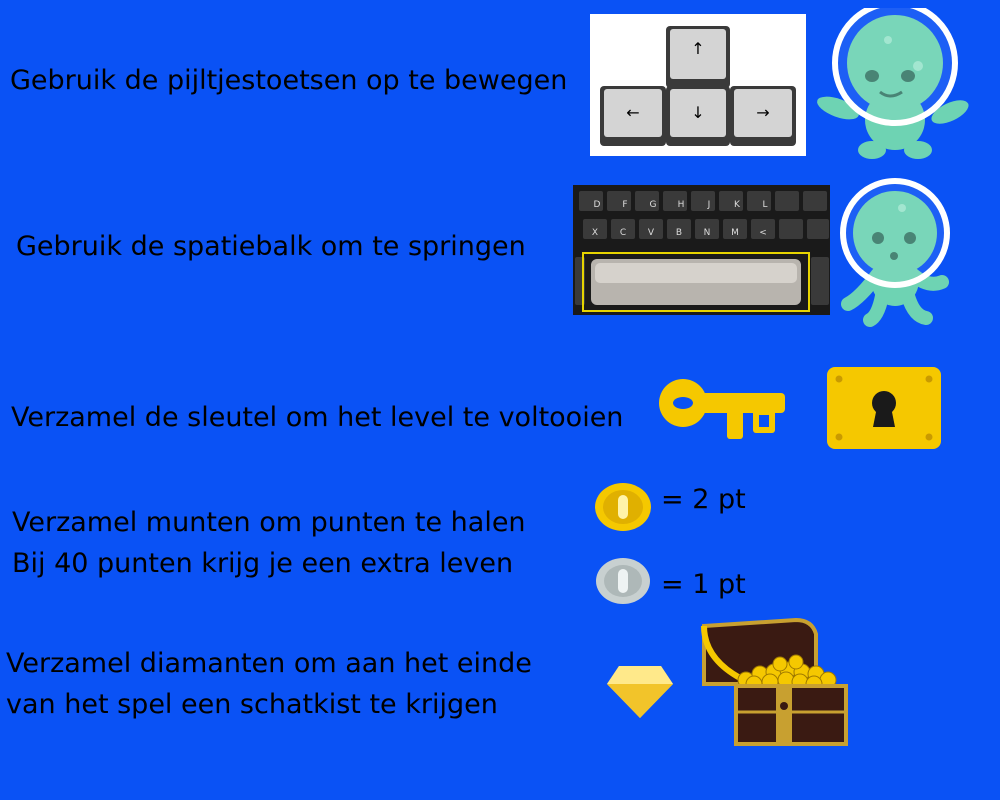 This screenshot has height=800, width=1000. Describe the element at coordinates (681, 205) in the screenshot. I see `key-h: H` at that location.